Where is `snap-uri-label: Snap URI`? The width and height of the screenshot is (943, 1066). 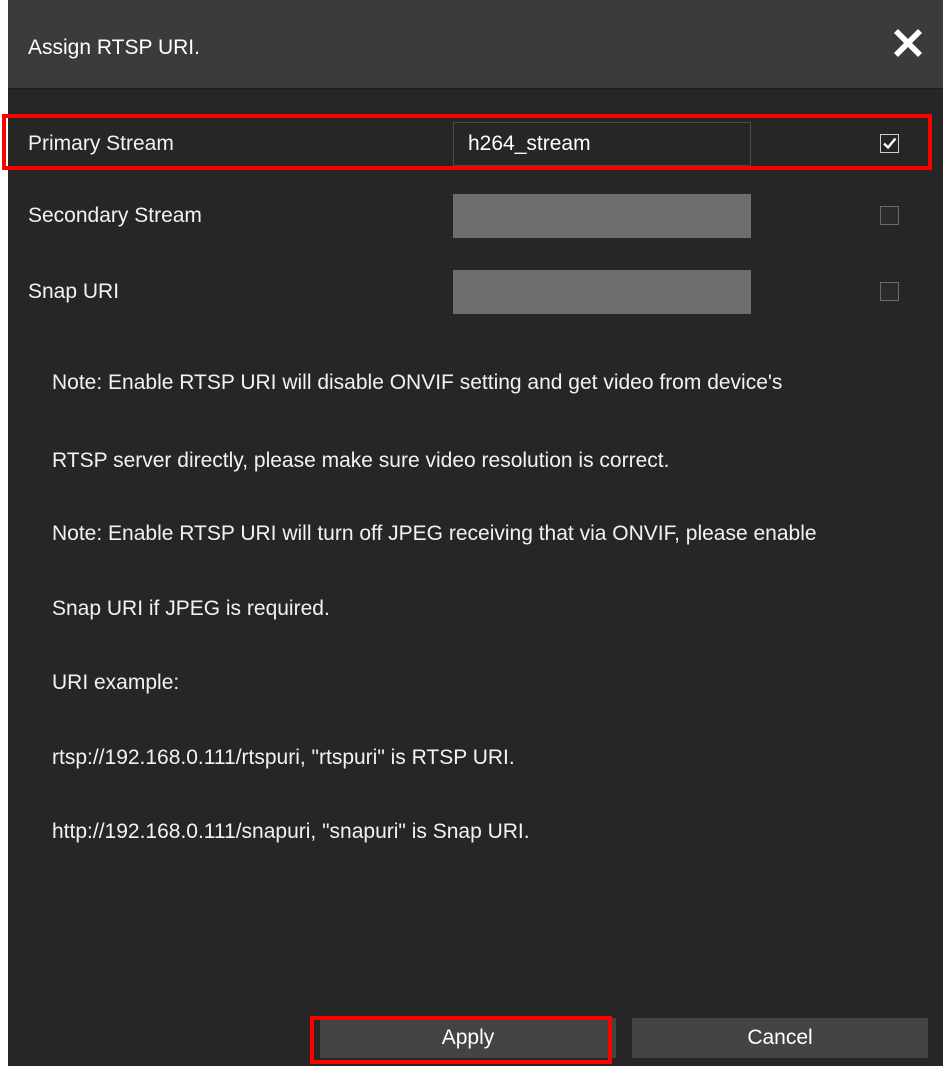 snap-uri-label: Snap URI is located at coordinates (74, 291).